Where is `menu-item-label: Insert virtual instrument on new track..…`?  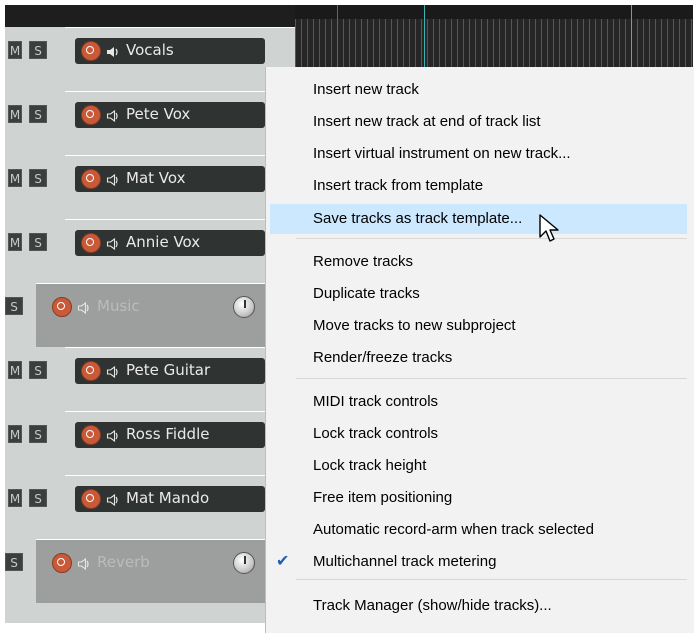
menu-item-label: Insert virtual instrument on new track..… is located at coordinates (442, 153).